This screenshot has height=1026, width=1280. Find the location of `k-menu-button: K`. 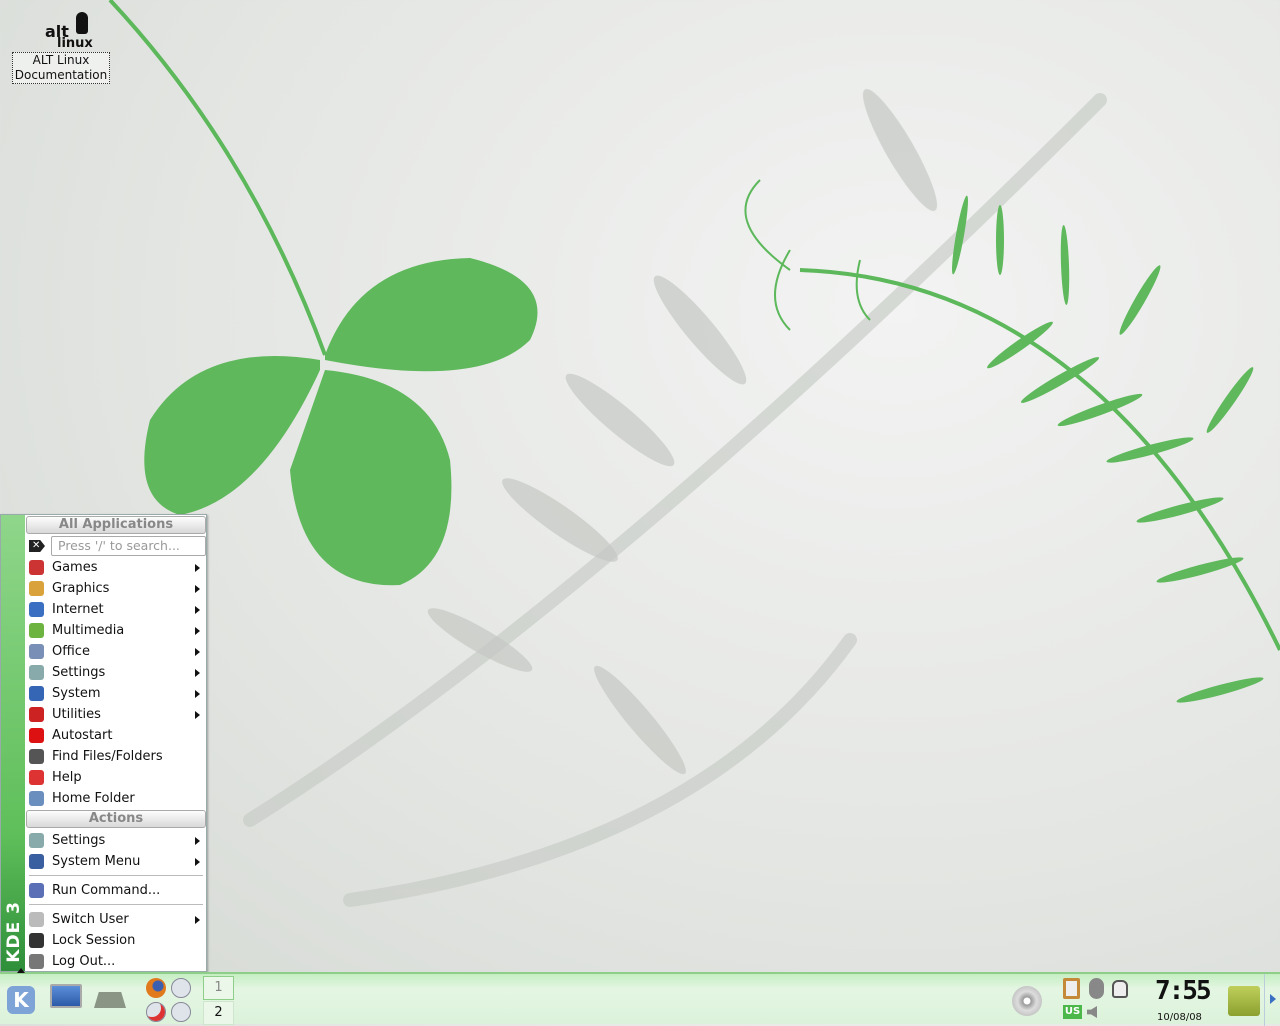

k-menu-button: K is located at coordinates (21, 1000).